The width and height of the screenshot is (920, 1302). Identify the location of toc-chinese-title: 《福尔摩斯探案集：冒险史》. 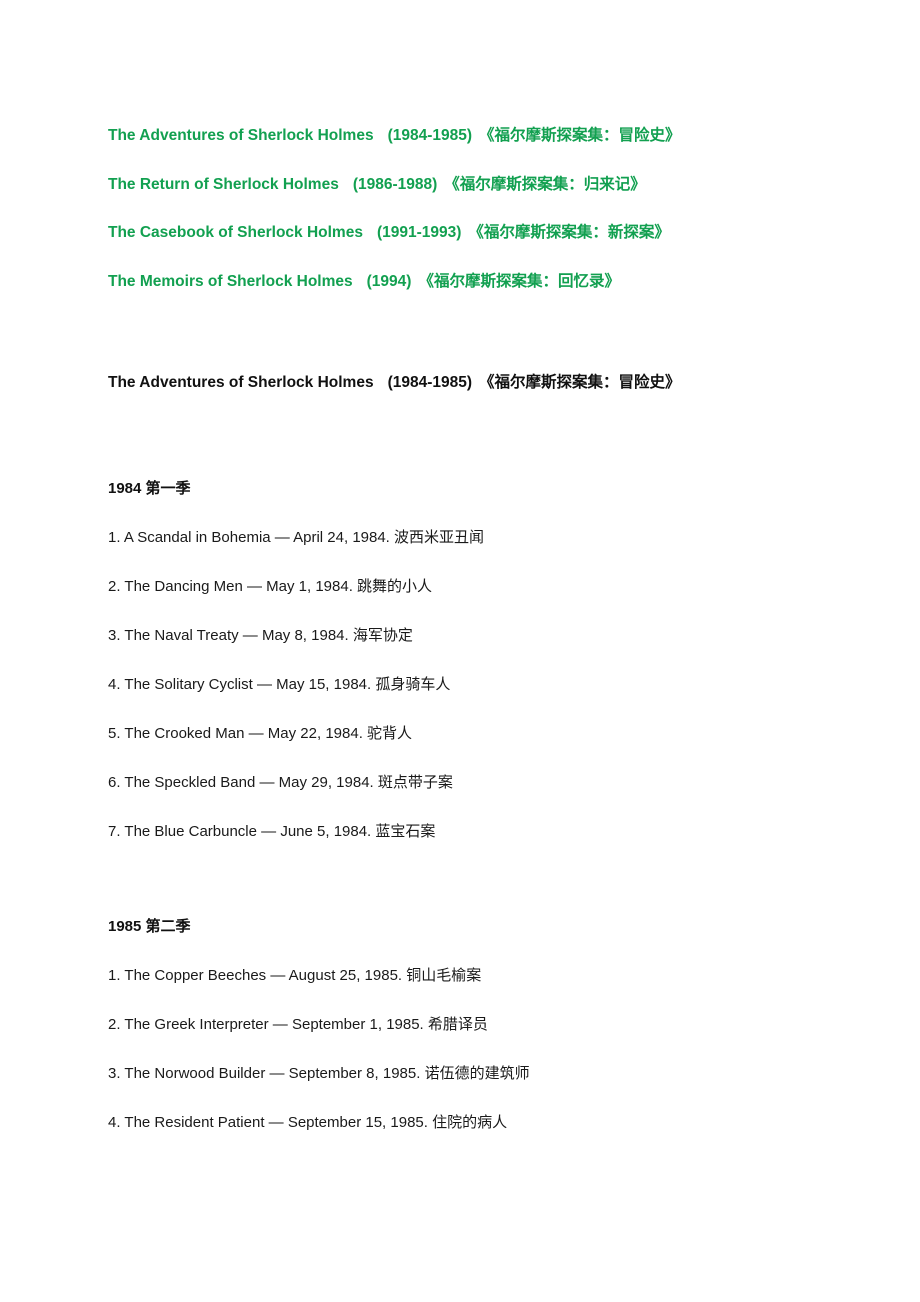
(580, 135).